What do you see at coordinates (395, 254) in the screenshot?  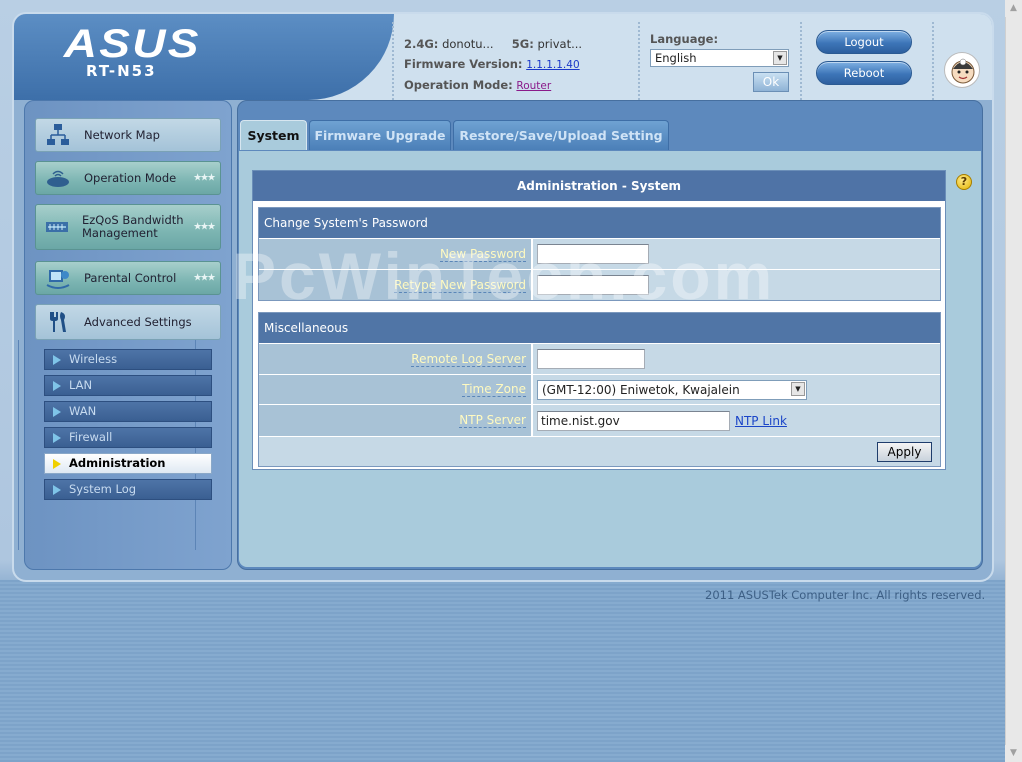 I see `new-password-label: New Password` at bounding box center [395, 254].